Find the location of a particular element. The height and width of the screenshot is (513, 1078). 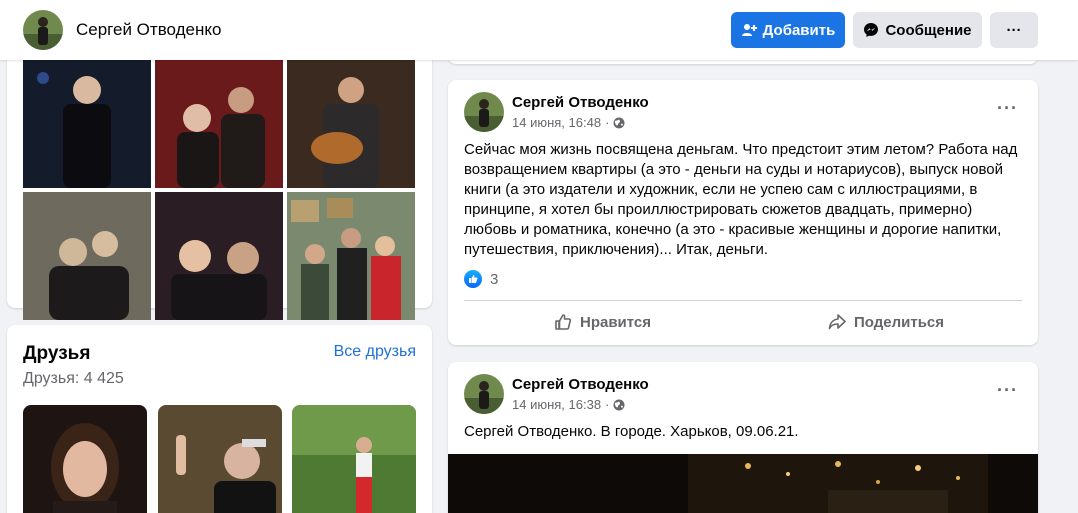

post-meta: 14 июня, 16:38 · is located at coordinates (568, 404).